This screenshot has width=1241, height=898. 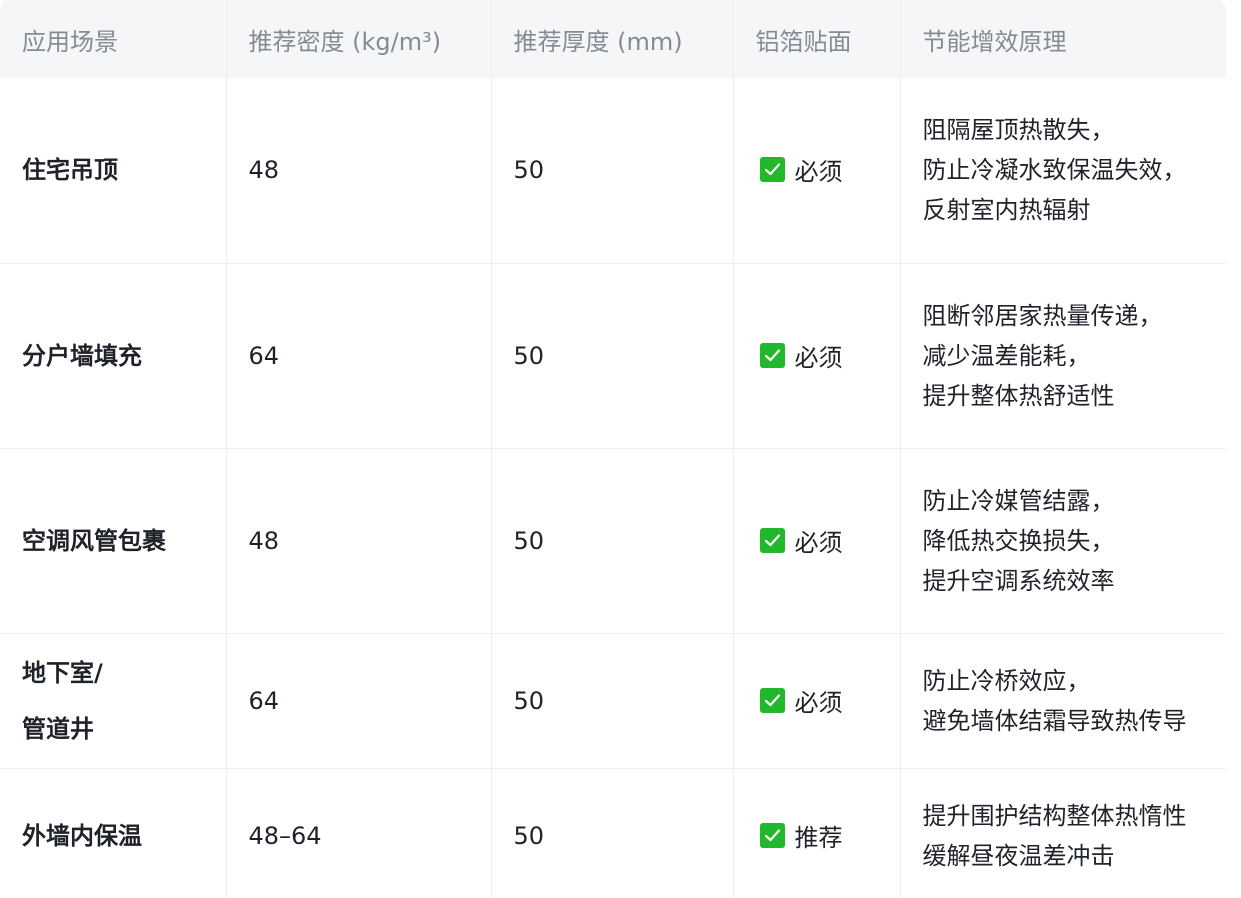 I want to click on scene-text: 管道井, so click(x=58, y=728).